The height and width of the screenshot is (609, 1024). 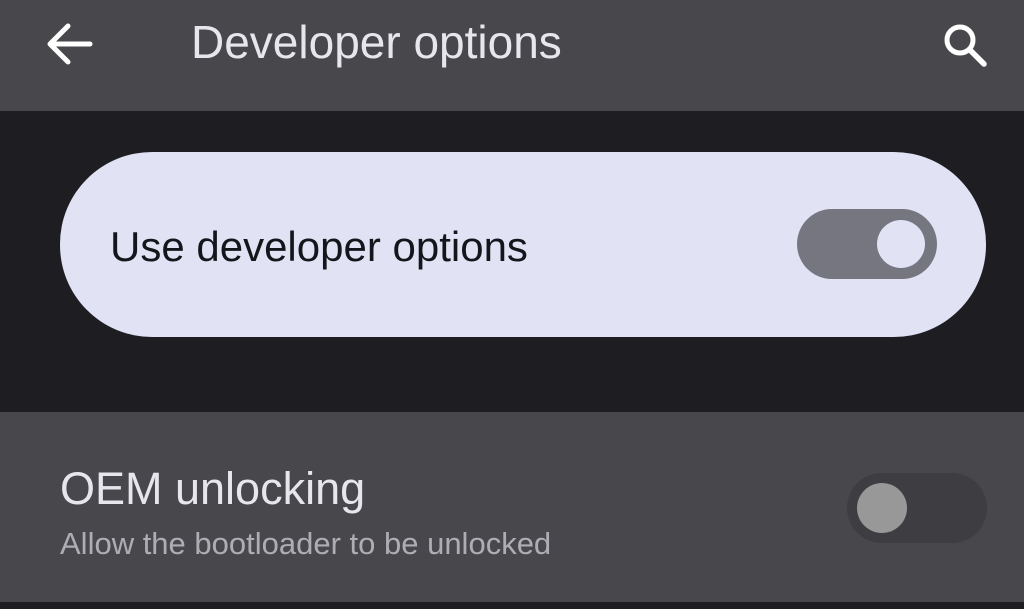 I want to click on oem-unlocking-summary: Allow the bootloader to be unlocked, so click(x=306, y=543).